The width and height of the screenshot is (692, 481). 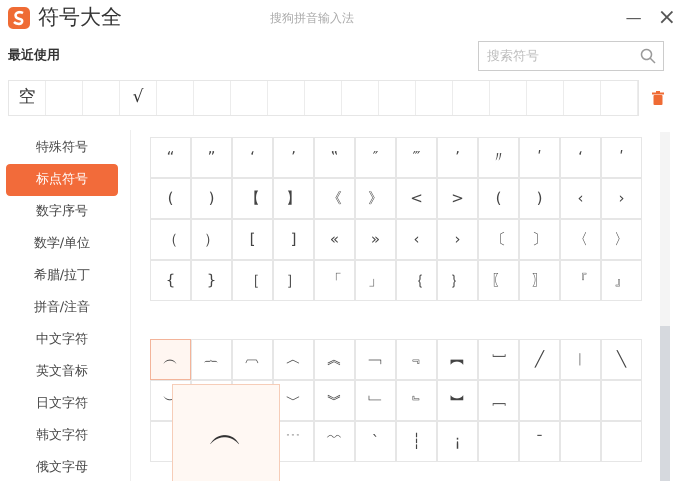 I want to click on symbol-cell: 〗, so click(x=539, y=280).